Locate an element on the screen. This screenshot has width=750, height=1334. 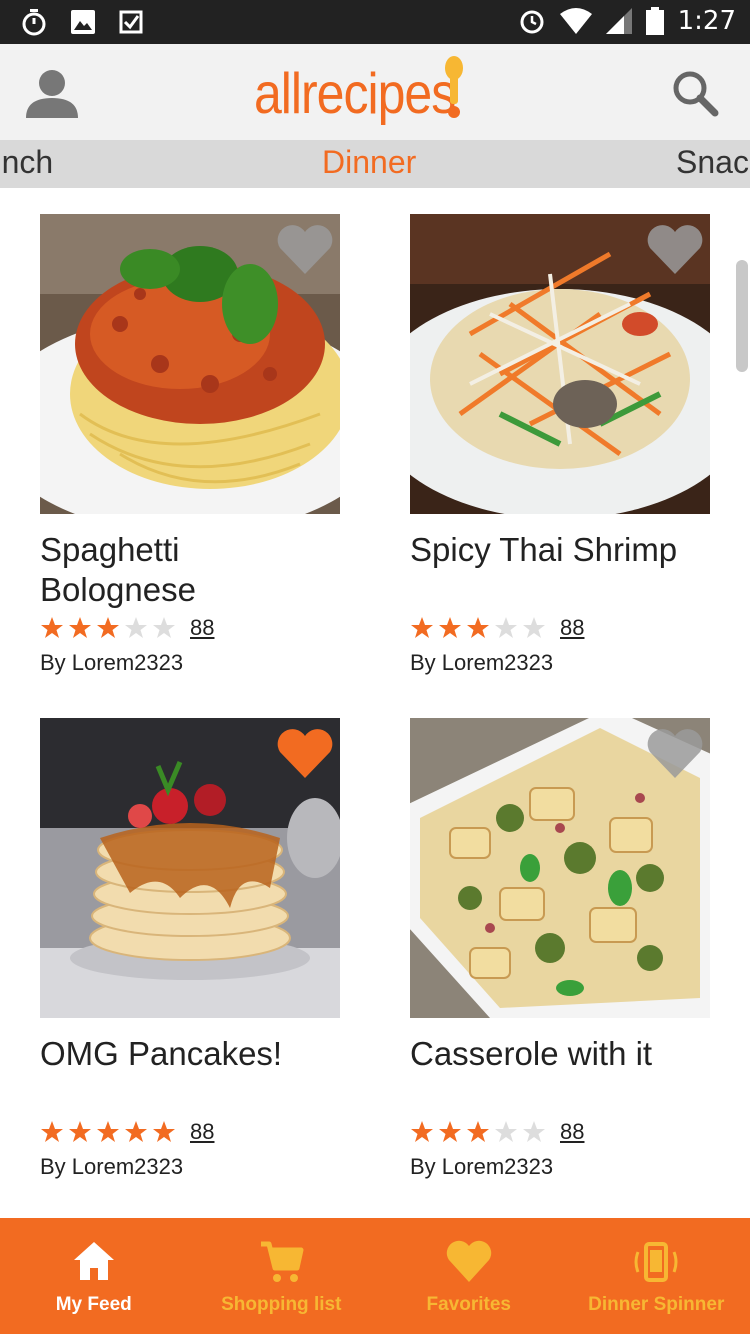
nav-favorites: Favorites is located at coordinates (469, 1276).